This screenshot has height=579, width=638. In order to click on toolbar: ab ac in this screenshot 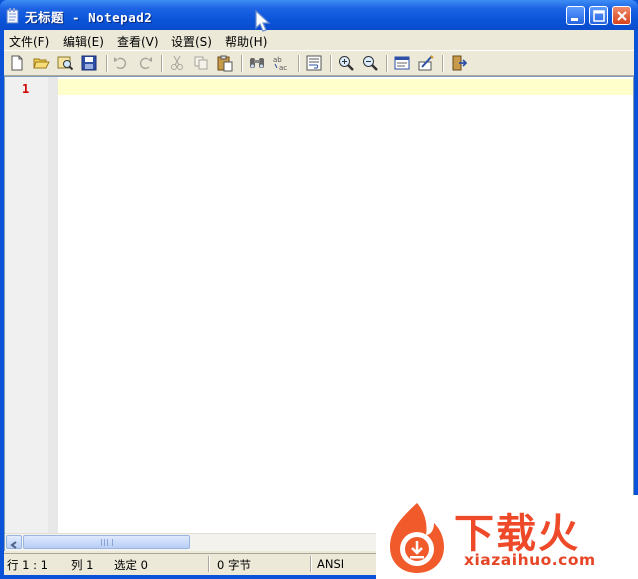, I will do `click(319, 63)`.